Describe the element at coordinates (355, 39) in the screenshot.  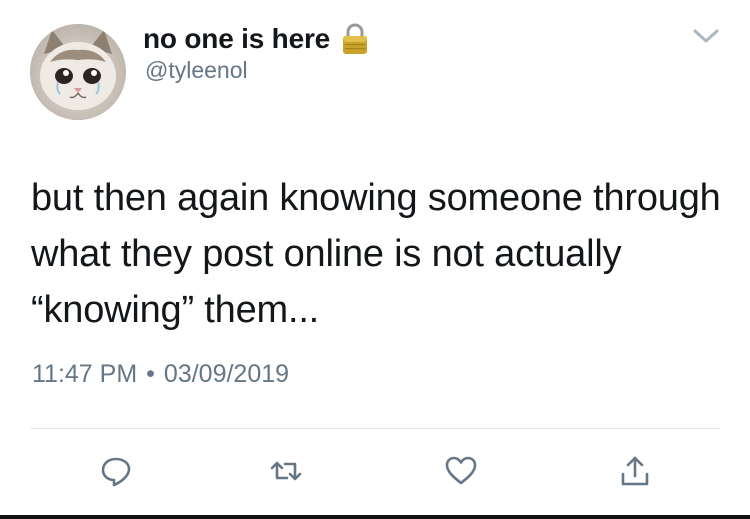
I see `lock-icon` at that location.